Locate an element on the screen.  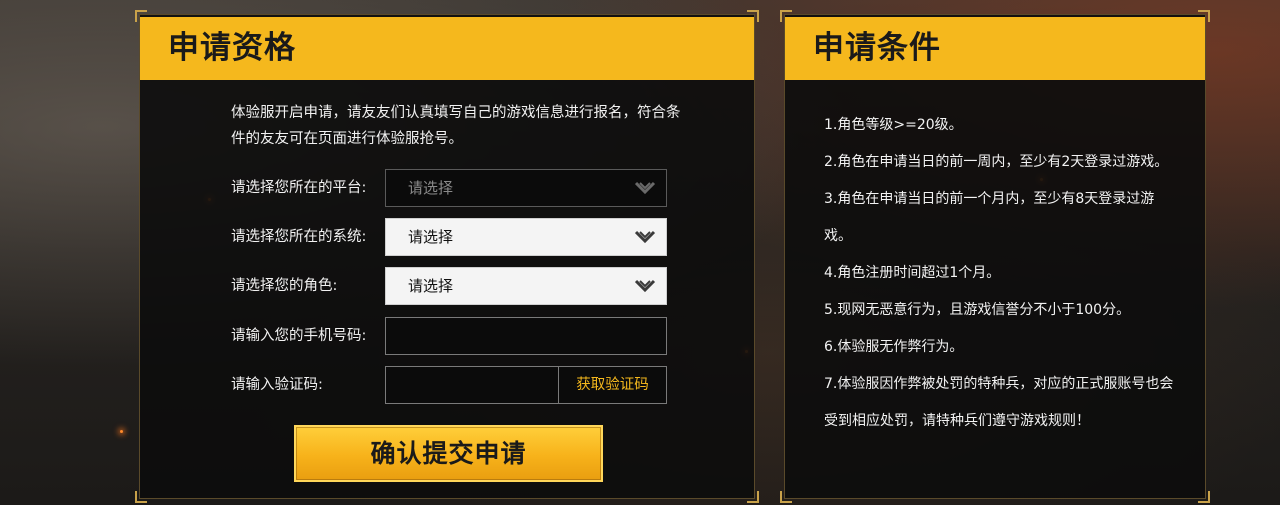
platform-label: 请选择您所在的平台: is located at coordinates (299, 188).